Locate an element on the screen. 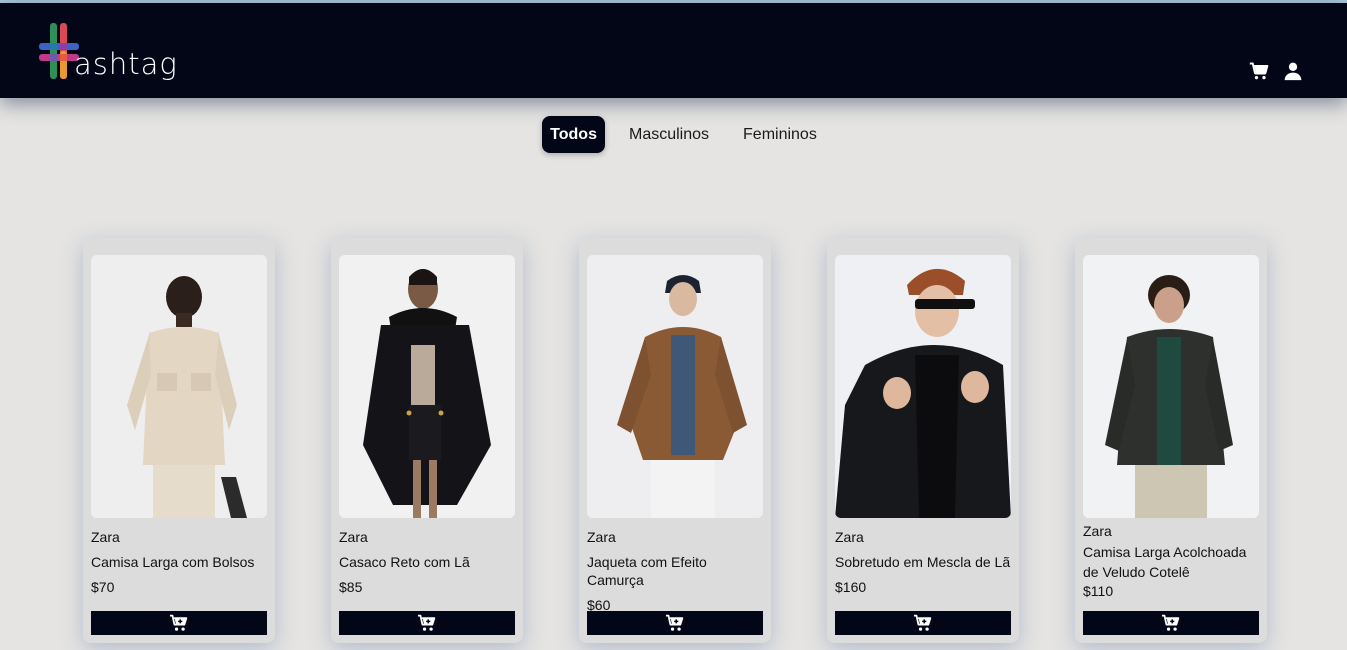  product-info: Zara Casaco Reto com Lã $85 is located at coordinates (427, 562).